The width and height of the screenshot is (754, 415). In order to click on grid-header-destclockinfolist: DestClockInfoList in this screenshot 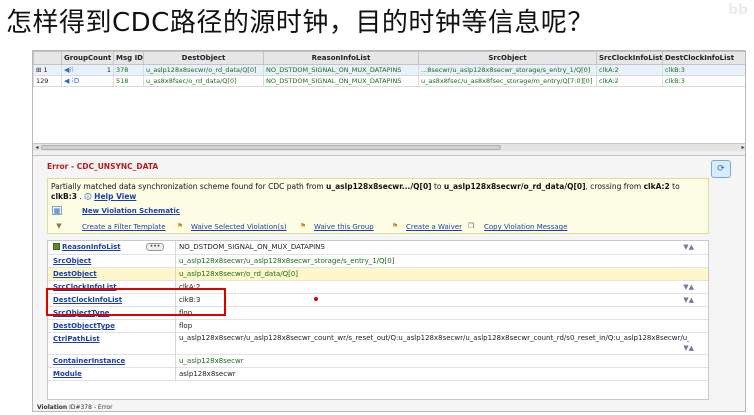, I will do `click(703, 58)`.